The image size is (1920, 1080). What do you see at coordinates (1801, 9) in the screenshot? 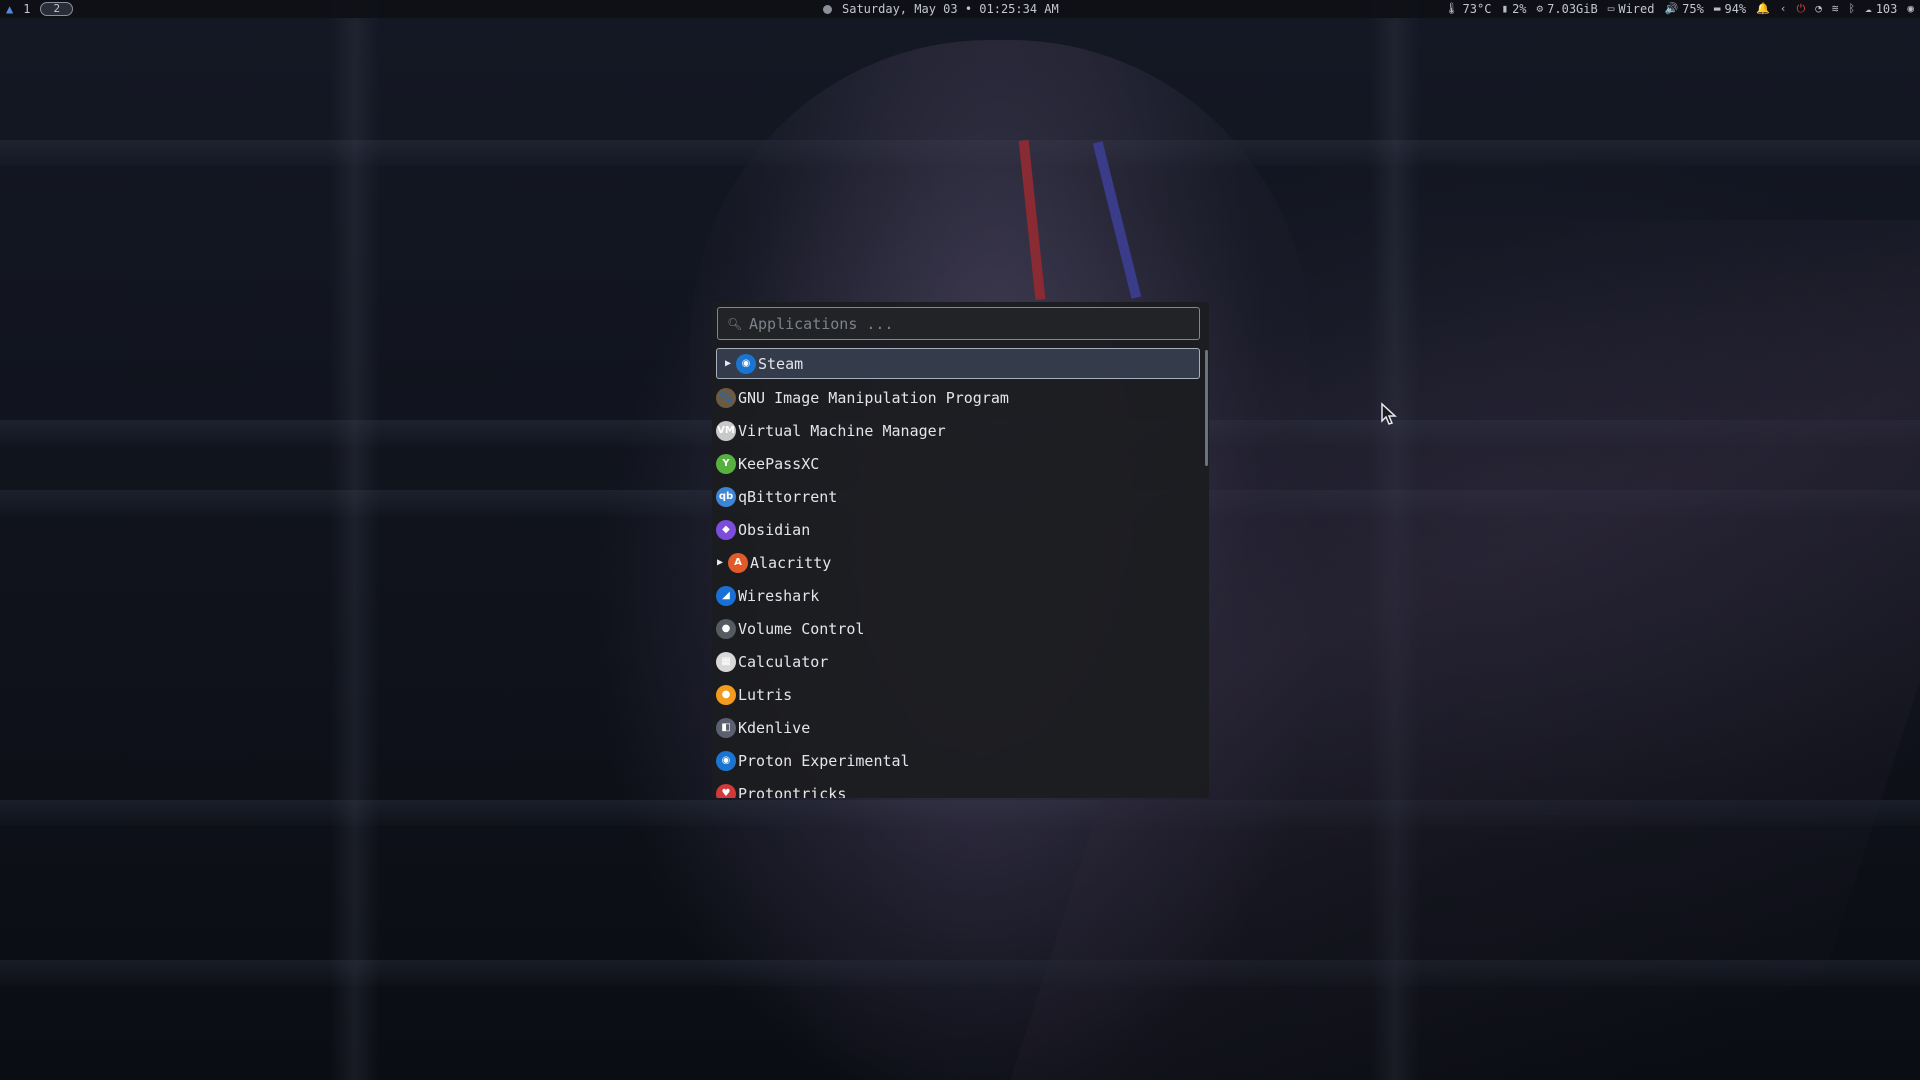
I see `power-icon: ⏻` at bounding box center [1801, 9].